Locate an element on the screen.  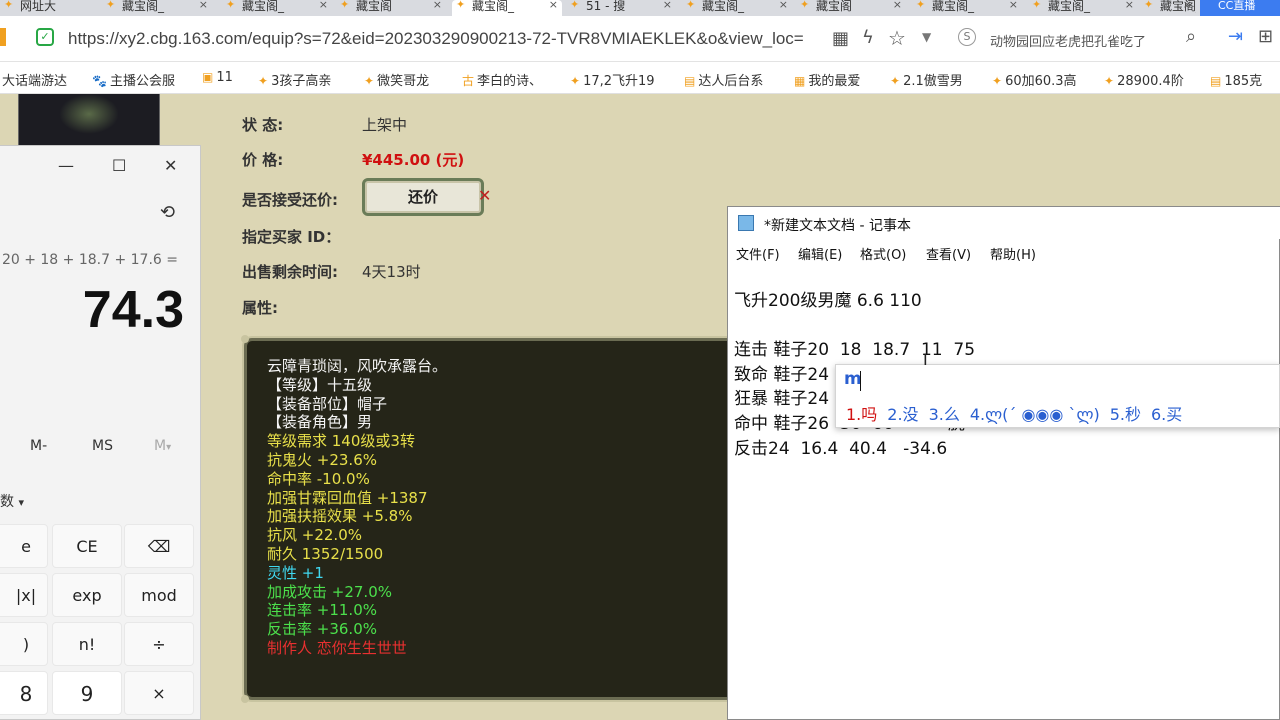
security-shield-icon: ✓ is located at coordinates (45, 37).